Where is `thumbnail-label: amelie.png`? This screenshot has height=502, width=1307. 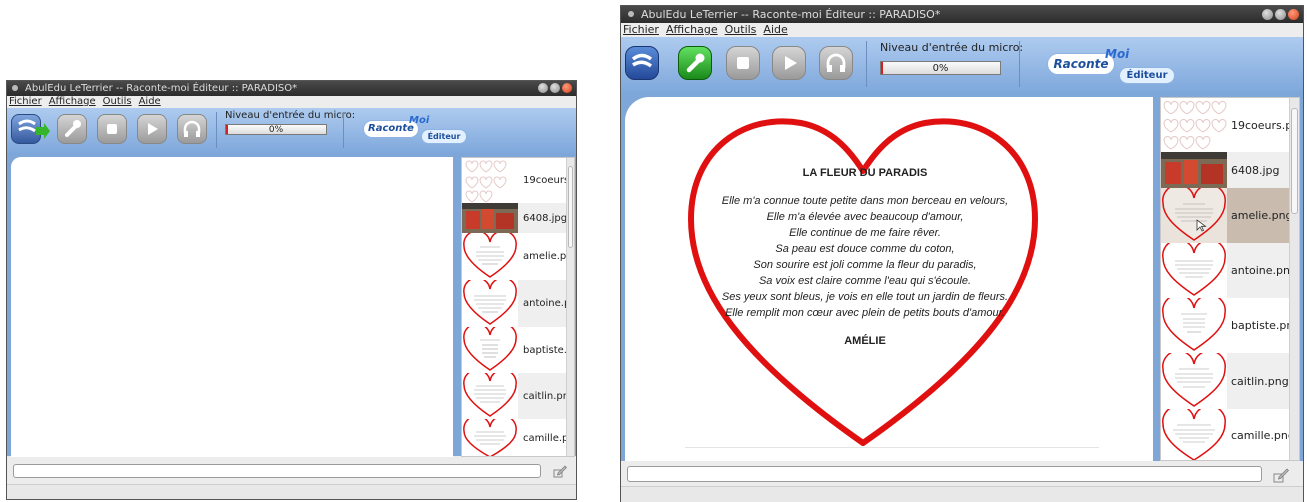
thumbnail-label: amelie.png is located at coordinates (1262, 215).